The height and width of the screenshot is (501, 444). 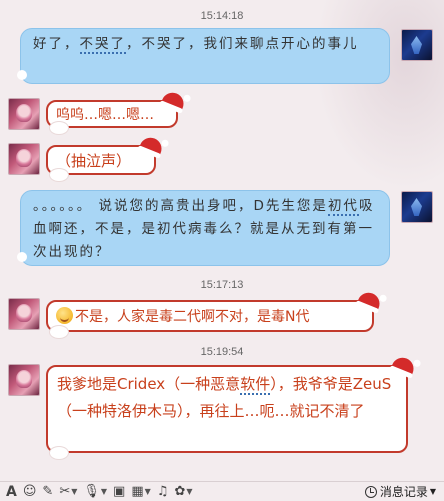 What do you see at coordinates (95, 491) in the screenshot?
I see `voice-icon: 🎙 ▼` at bounding box center [95, 491].